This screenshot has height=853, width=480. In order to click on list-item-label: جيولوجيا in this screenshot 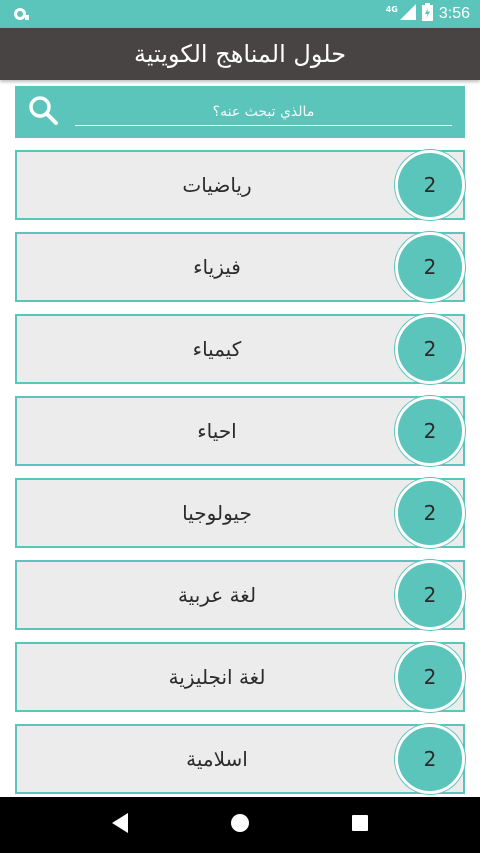, I will do `click(217, 513)`.